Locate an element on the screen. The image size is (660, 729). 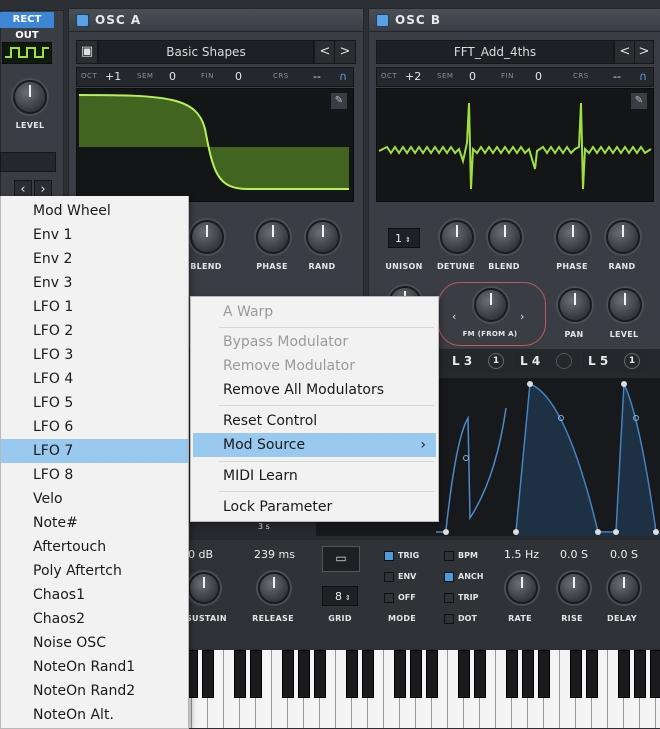
osc-b-enable-toggle is located at coordinates (382, 20).